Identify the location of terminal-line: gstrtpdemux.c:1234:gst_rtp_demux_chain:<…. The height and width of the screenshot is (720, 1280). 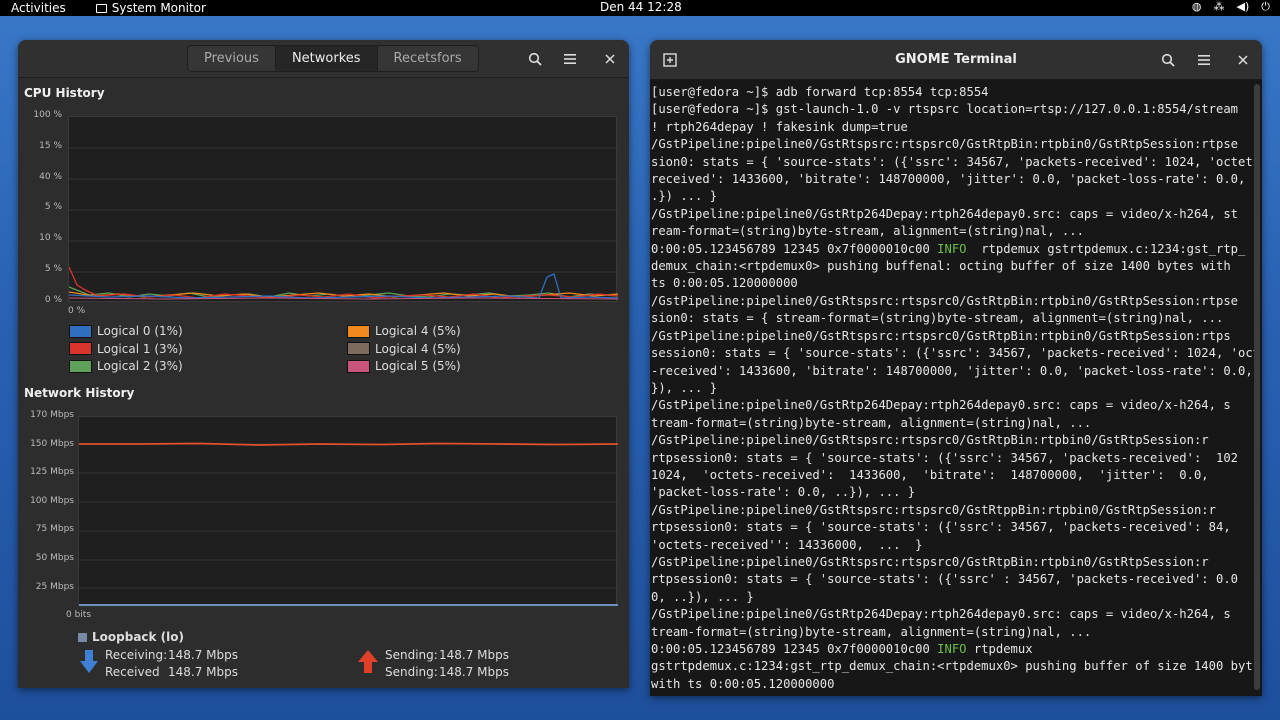
(952, 666).